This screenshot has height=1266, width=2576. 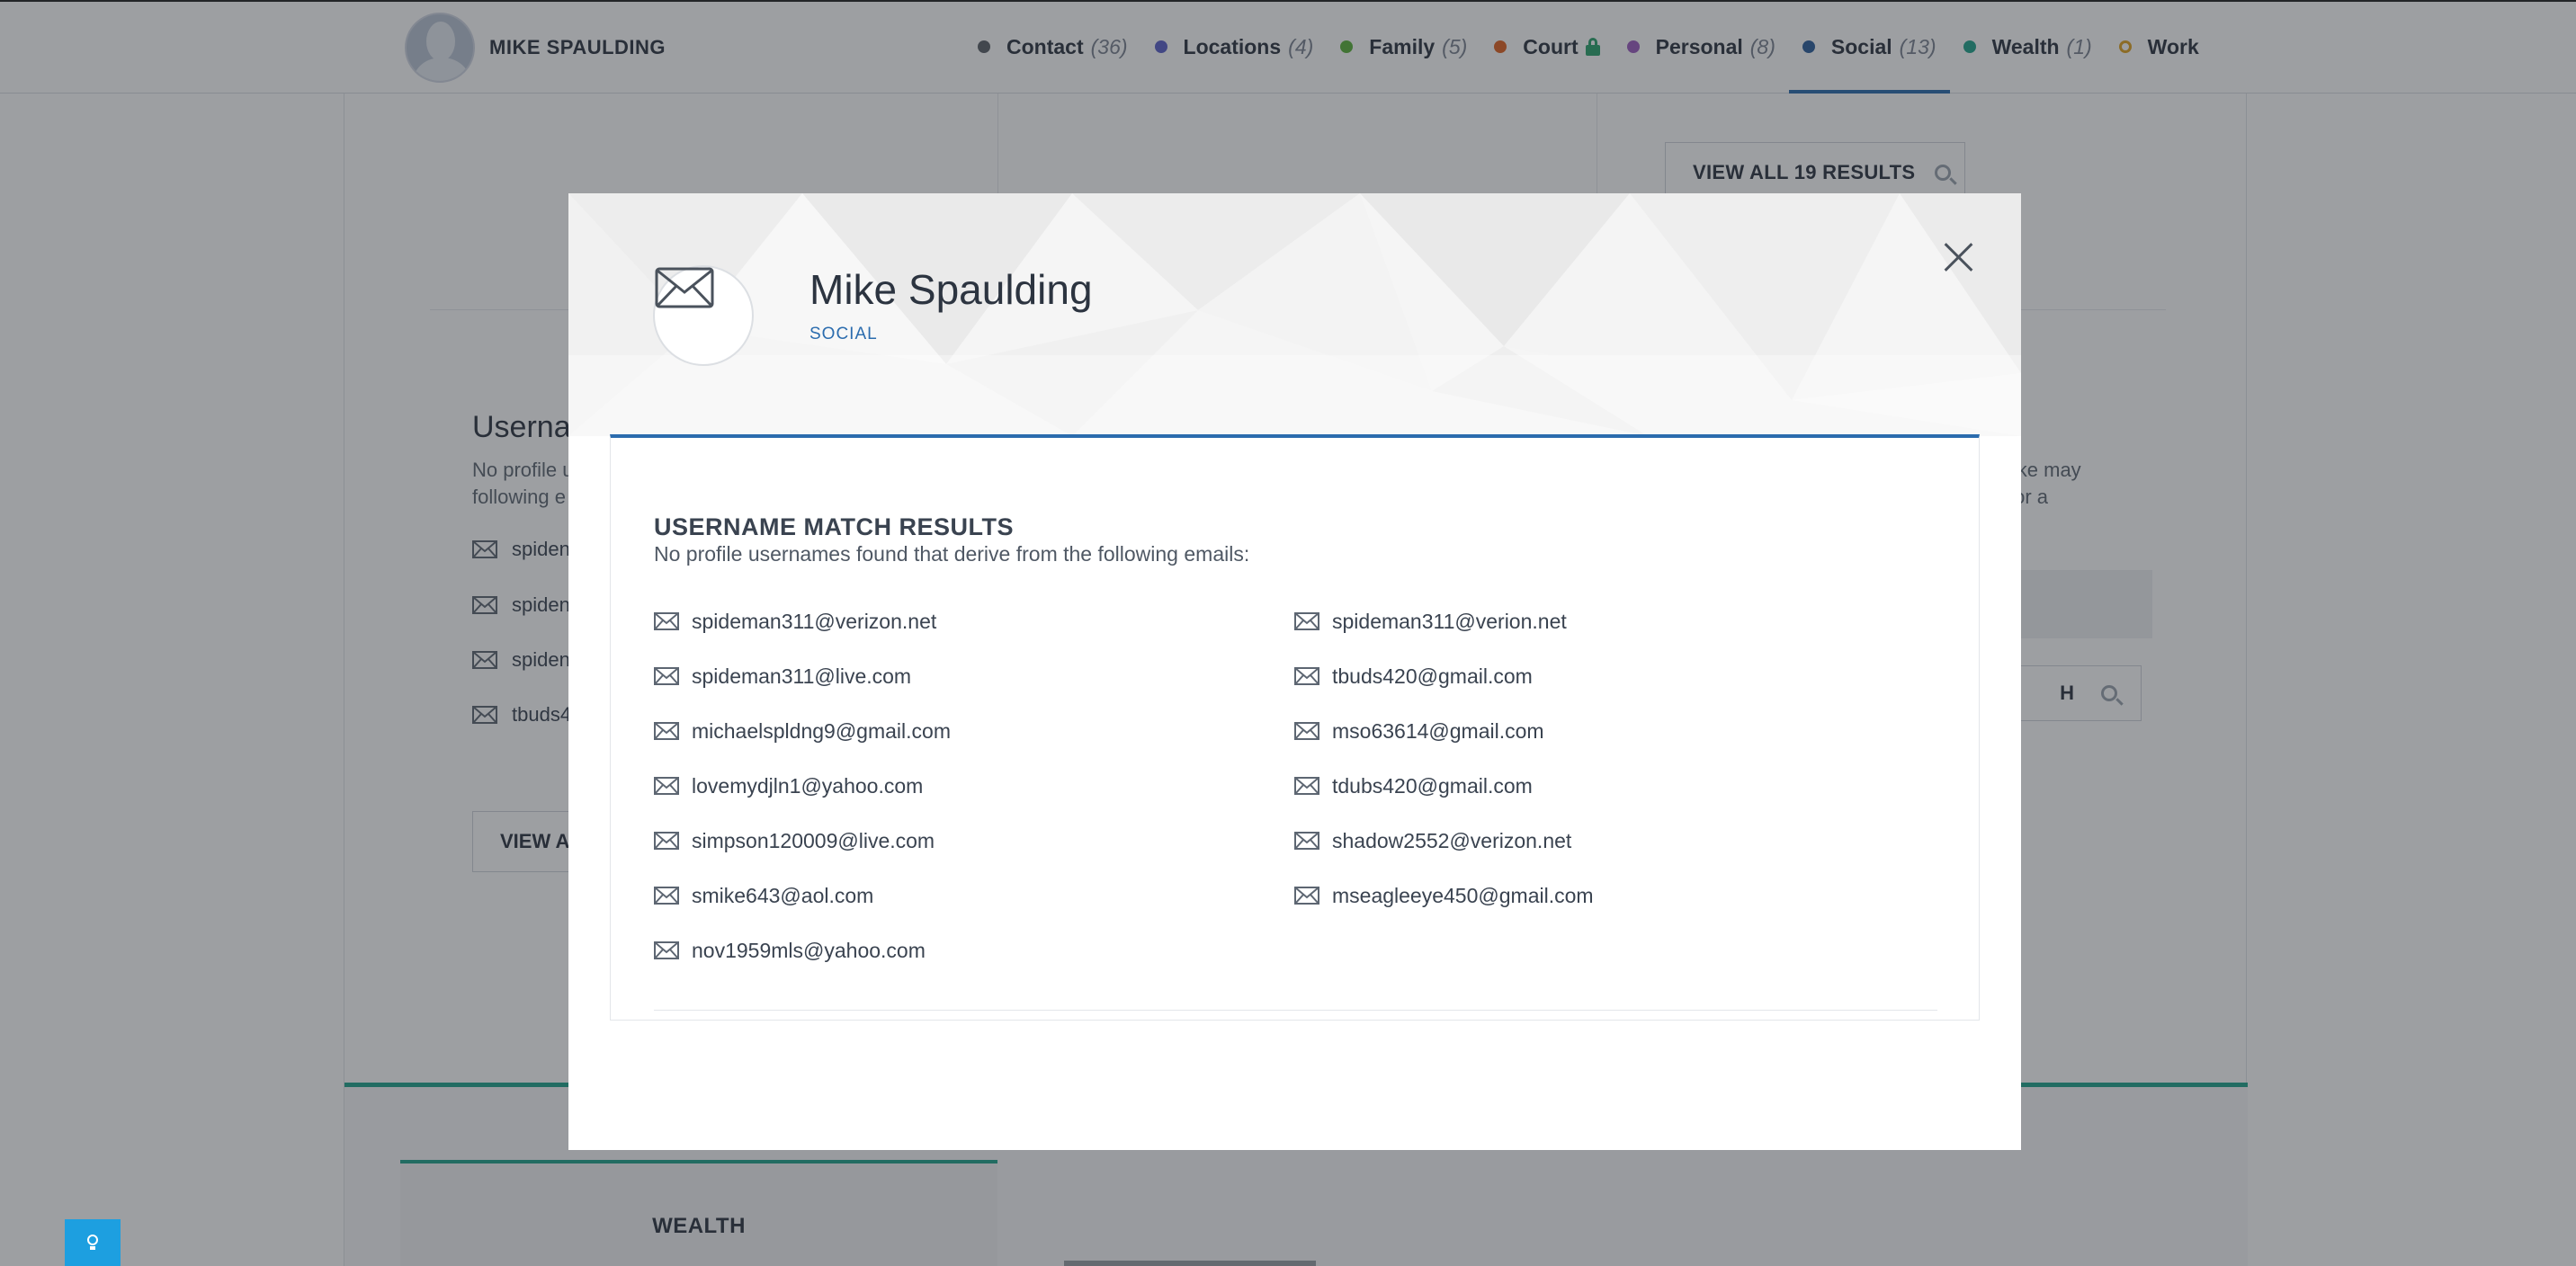 What do you see at coordinates (783, 895) in the screenshot?
I see `email-address: smike643@aol.com` at bounding box center [783, 895].